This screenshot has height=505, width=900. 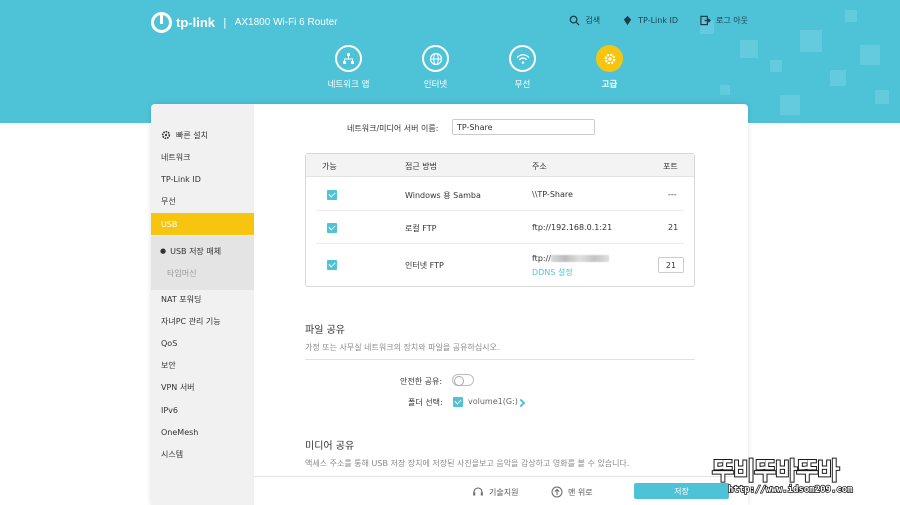 What do you see at coordinates (421, 228) in the screenshot?
I see `access-method: 로컬 FTP` at bounding box center [421, 228].